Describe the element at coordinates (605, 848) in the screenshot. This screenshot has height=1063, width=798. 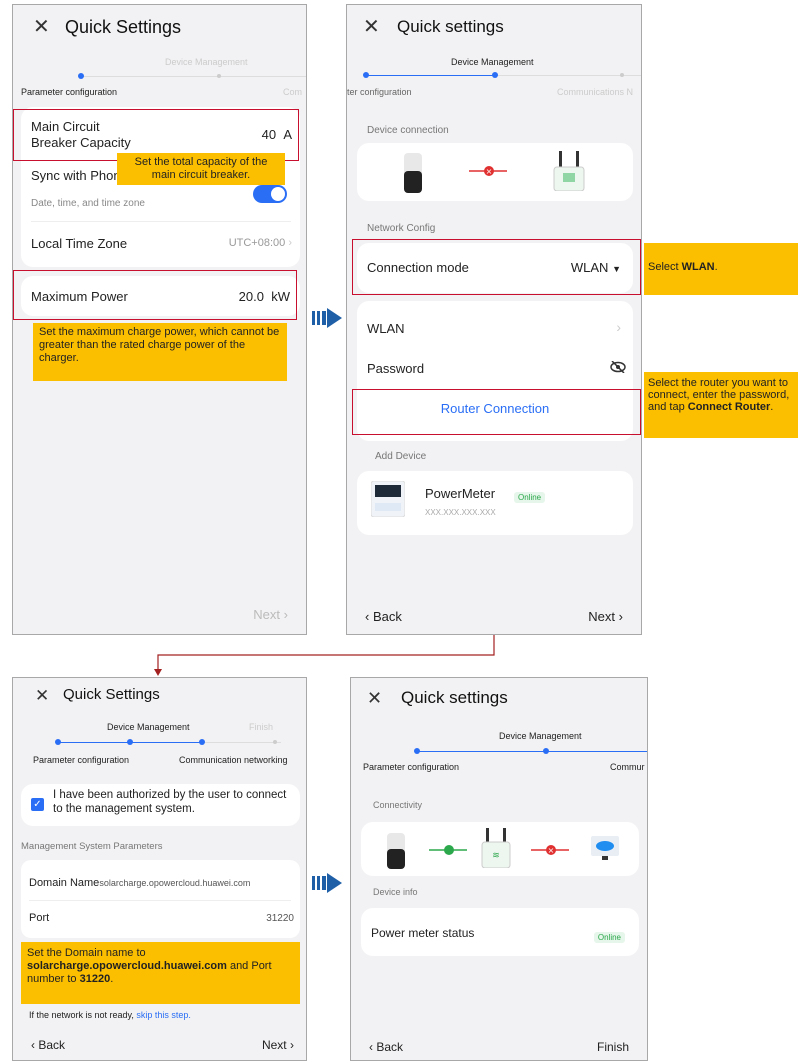
I see `cloud-icon` at that location.